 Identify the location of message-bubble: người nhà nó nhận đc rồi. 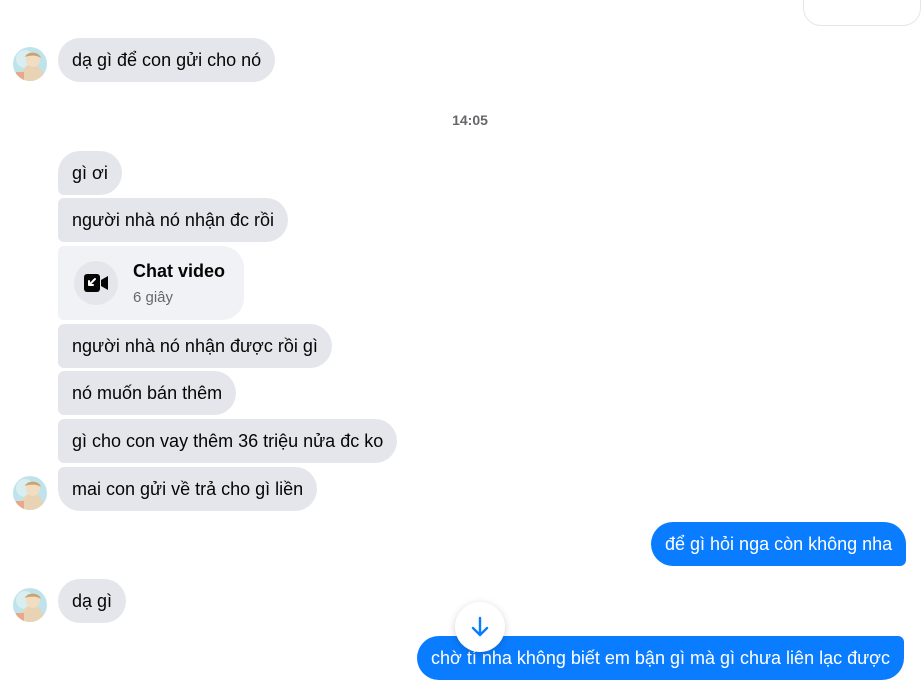
(173, 220).